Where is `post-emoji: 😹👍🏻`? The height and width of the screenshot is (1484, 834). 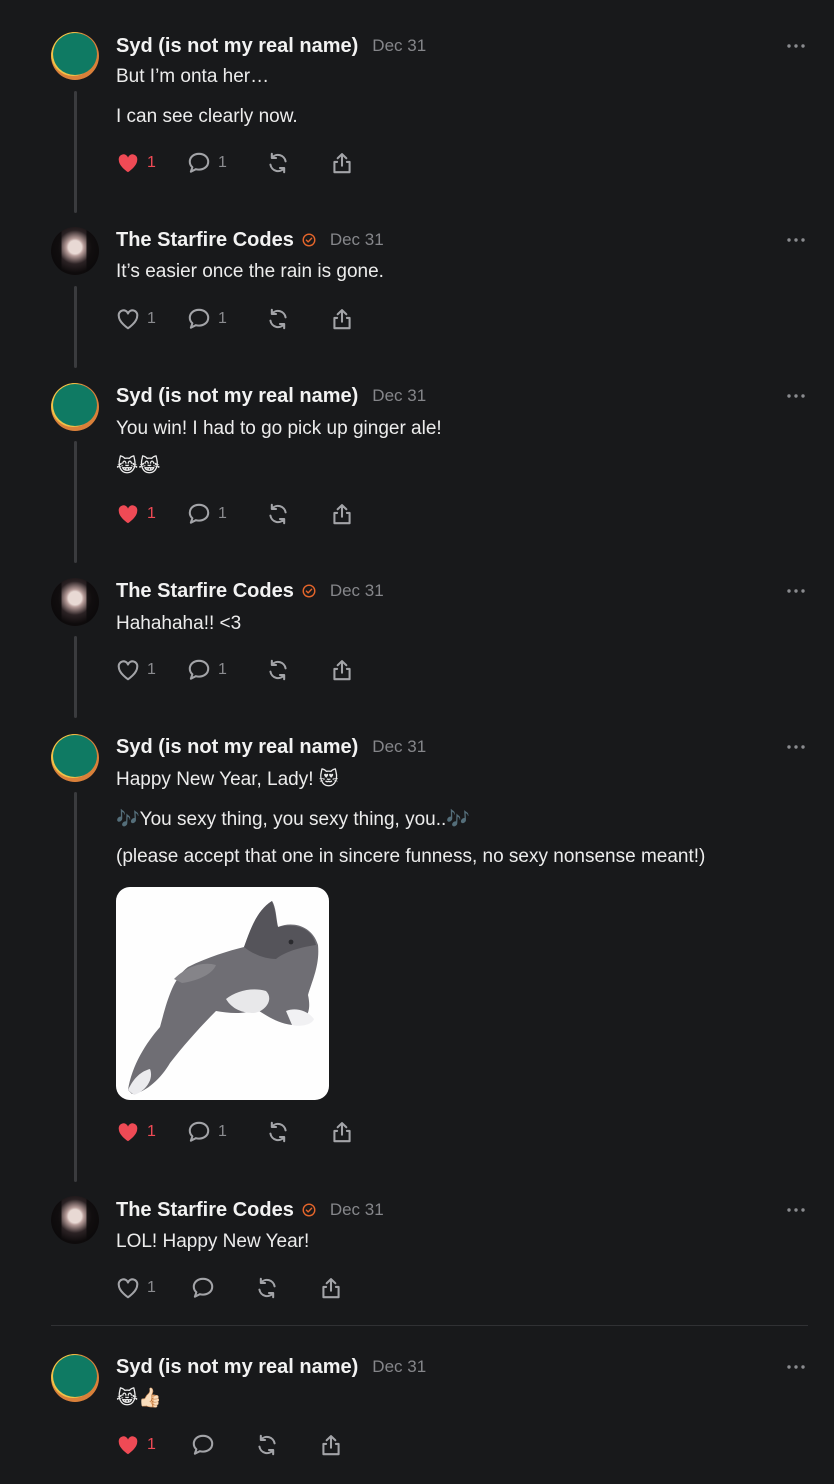
post-emoji: 😹👍🏻 is located at coordinates (139, 1398).